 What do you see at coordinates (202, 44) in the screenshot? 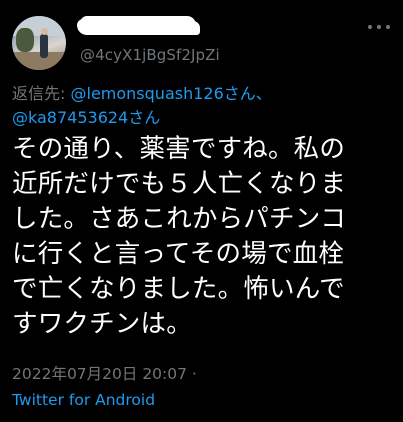
I see `tweet-header: @4cyX1jBgSf2JpZi` at bounding box center [202, 44].